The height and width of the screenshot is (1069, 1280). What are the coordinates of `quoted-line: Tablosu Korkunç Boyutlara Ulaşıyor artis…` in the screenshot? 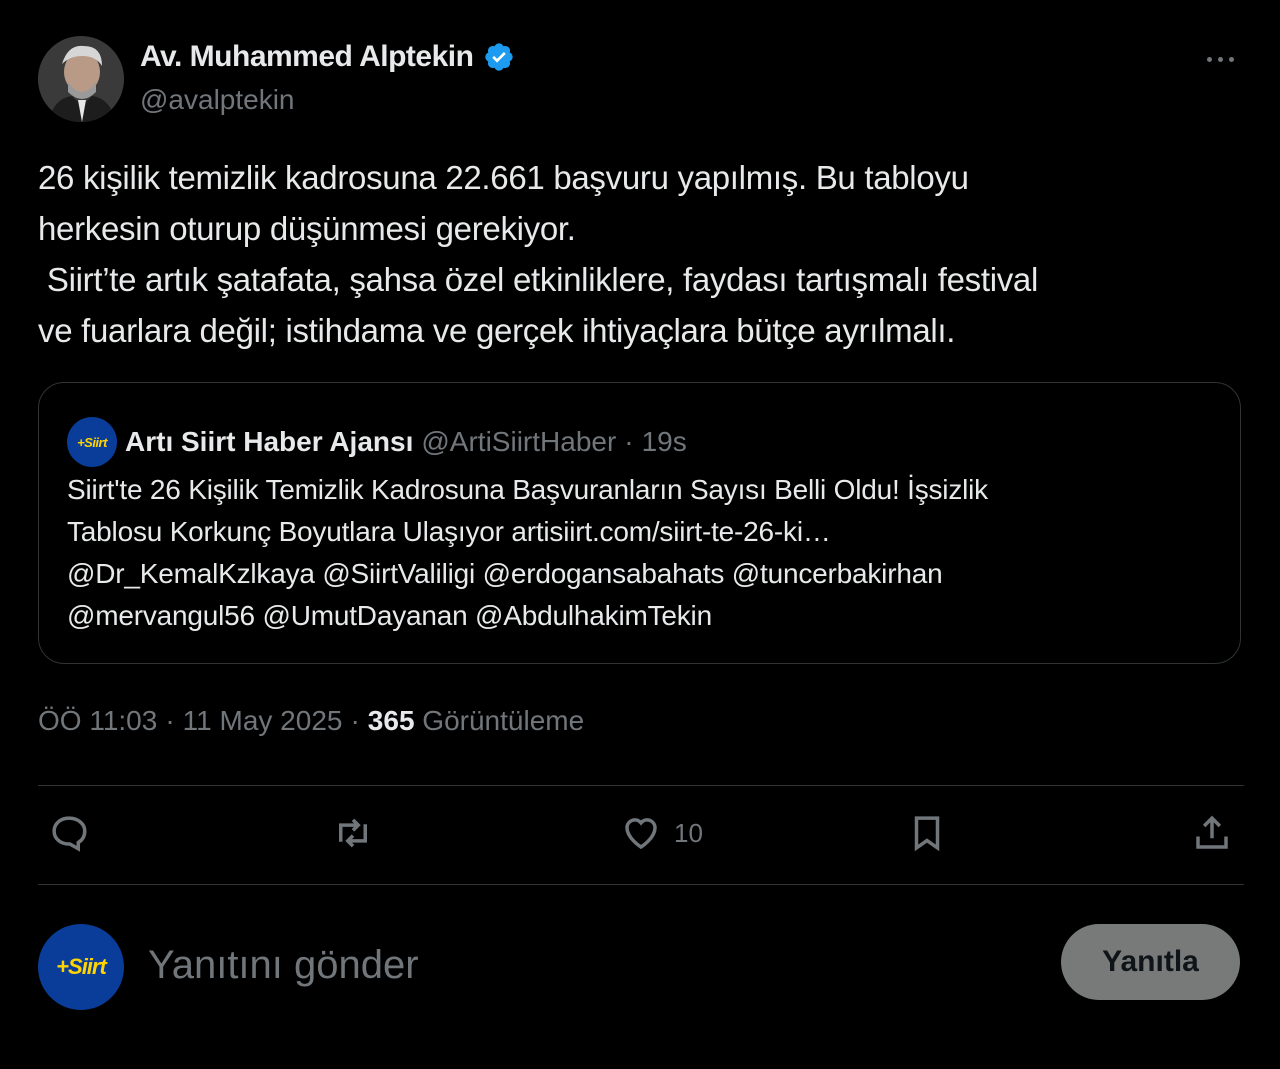 It's located at (449, 531).